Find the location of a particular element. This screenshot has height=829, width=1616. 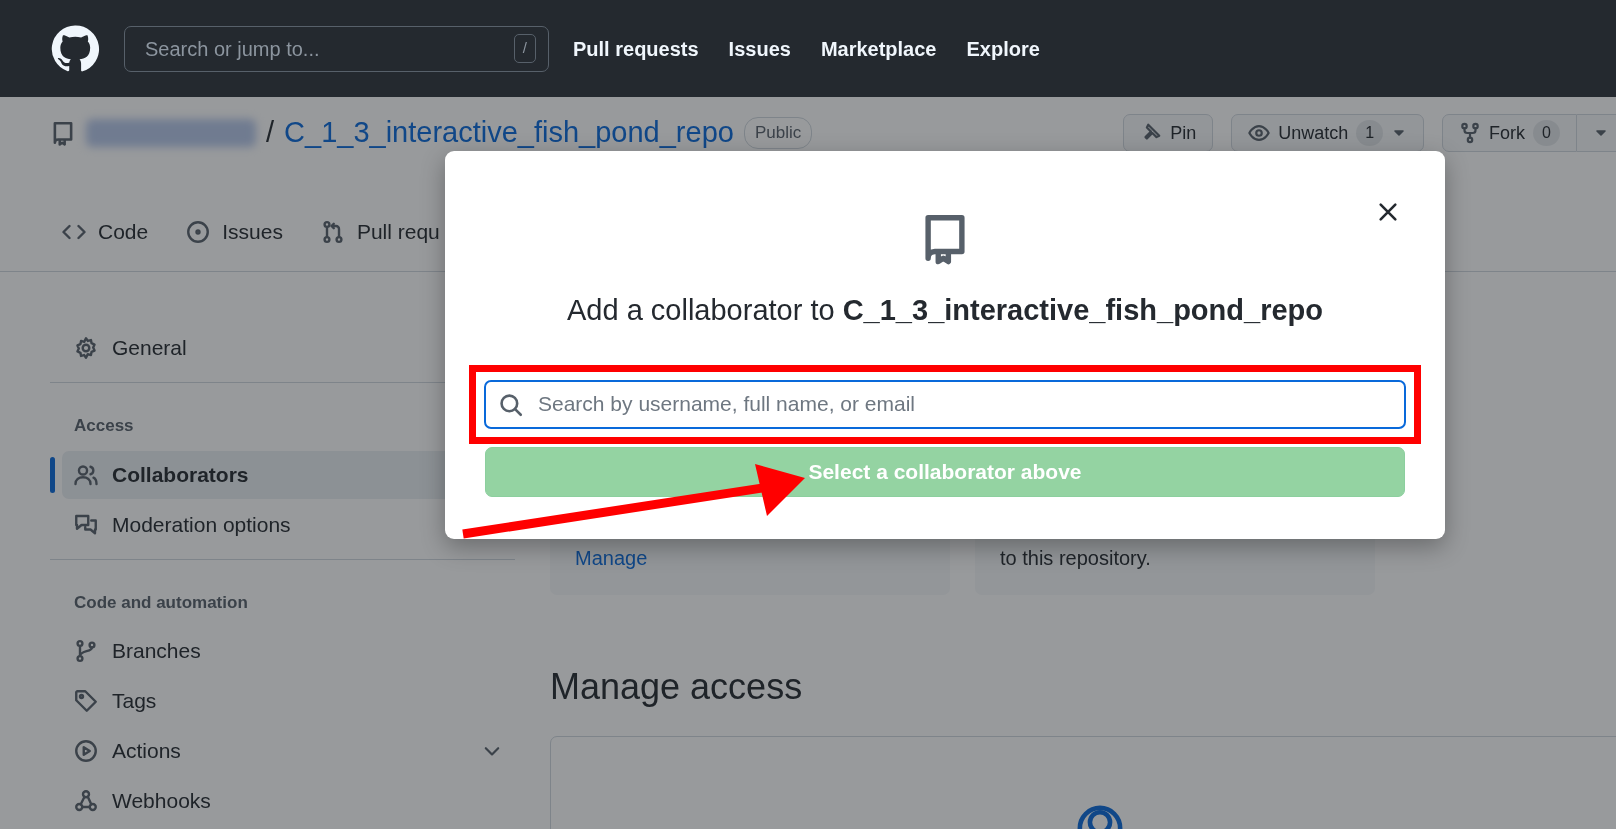

eye-icon is located at coordinates (1259, 133).